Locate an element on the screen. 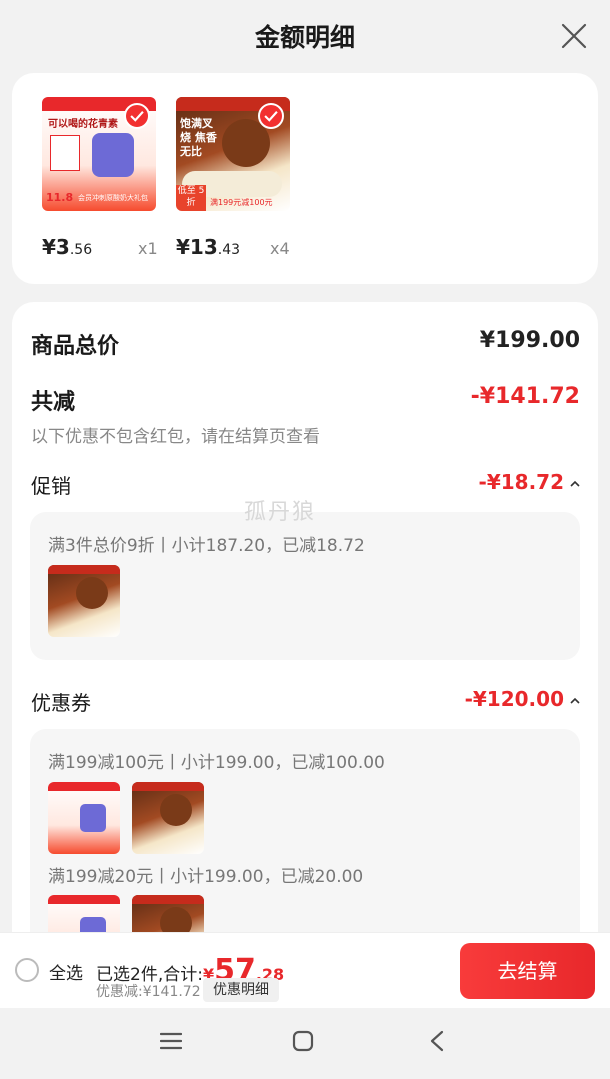  total-price-row: 商品总价 ¥199.00 is located at coordinates (305, 344).